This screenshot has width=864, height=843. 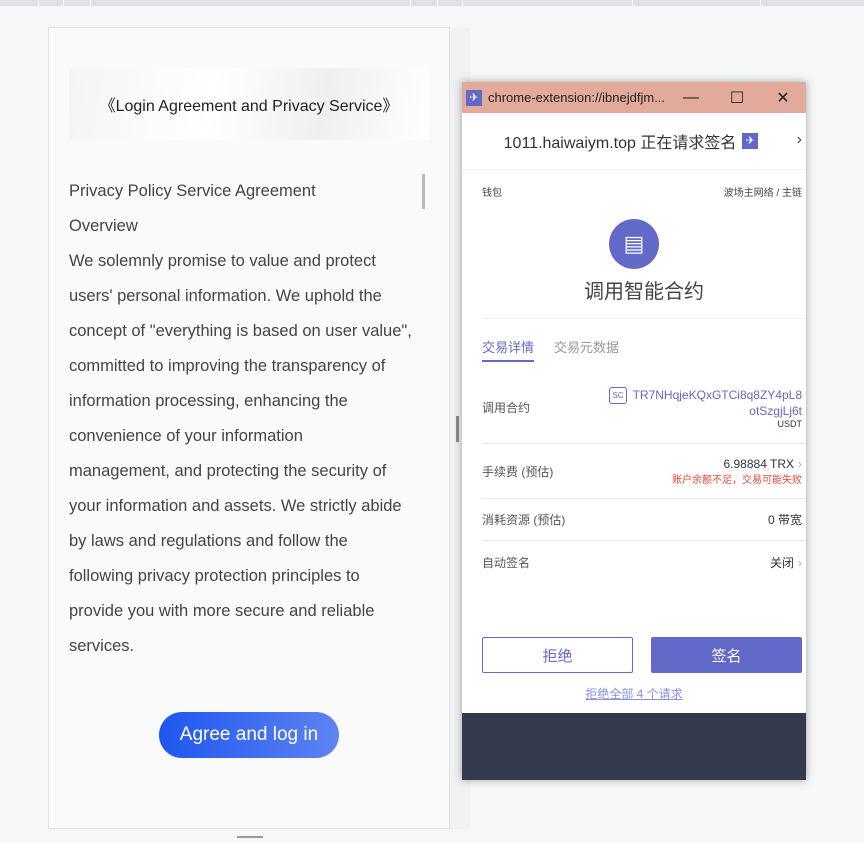 I want to click on request-header: 1011.haiwaiym.top 正在请求签名 ✈ ›, so click(x=634, y=141).